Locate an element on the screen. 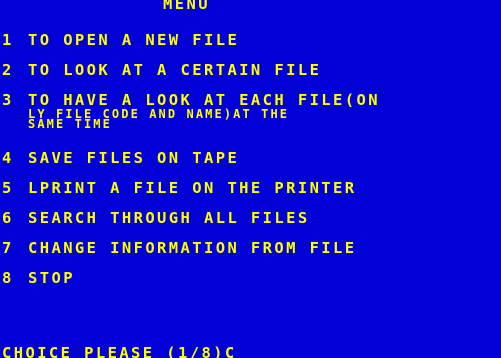 This screenshot has width=501, height=358. menu-item-8: 8 STOP is located at coordinates (38, 278).